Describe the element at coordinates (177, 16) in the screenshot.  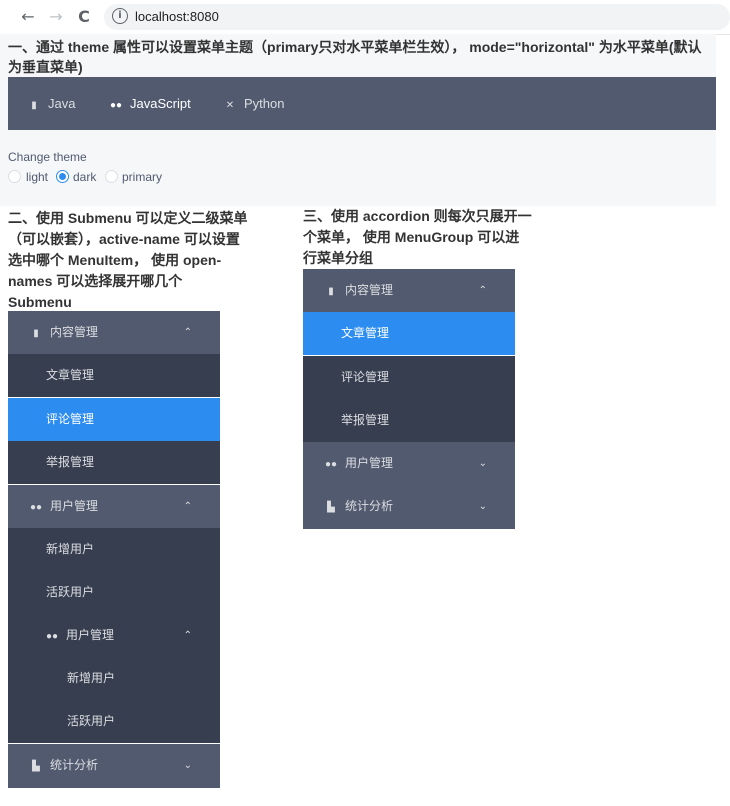
I see `url-text: localhost:8080` at that location.